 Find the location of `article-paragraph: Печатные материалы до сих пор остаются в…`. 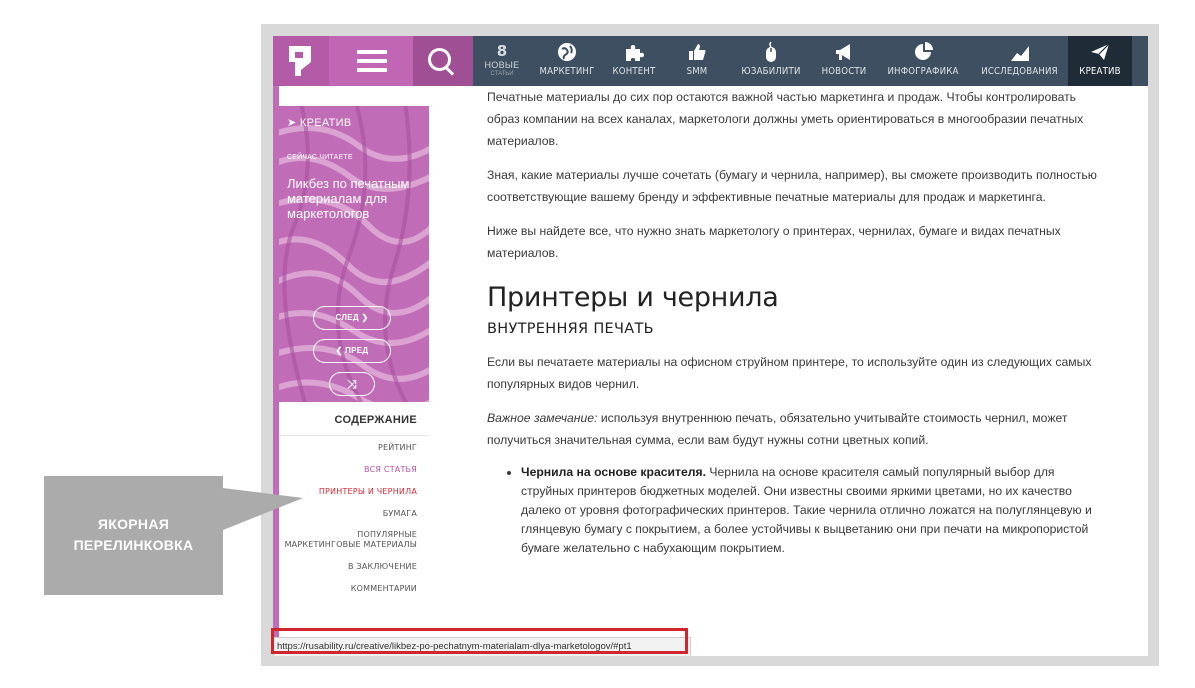

article-paragraph: Печатные материалы до сих пор остаются в… is located at coordinates (785, 119).